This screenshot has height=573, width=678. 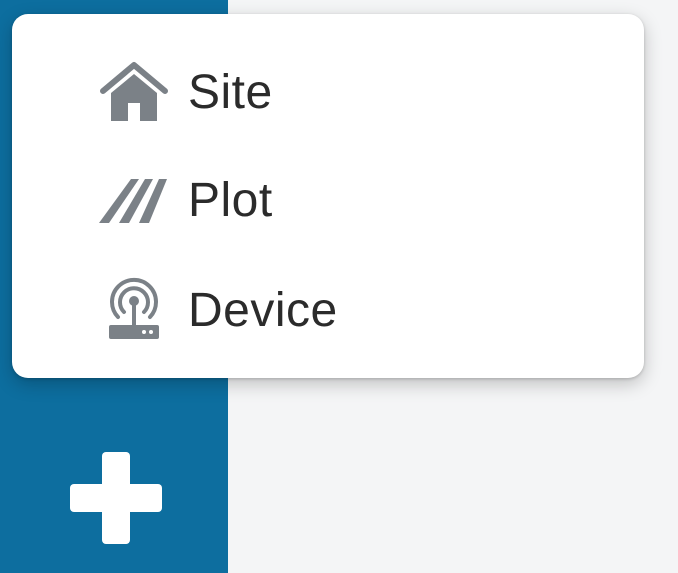 I want to click on plot-icon, so click(x=134, y=200).